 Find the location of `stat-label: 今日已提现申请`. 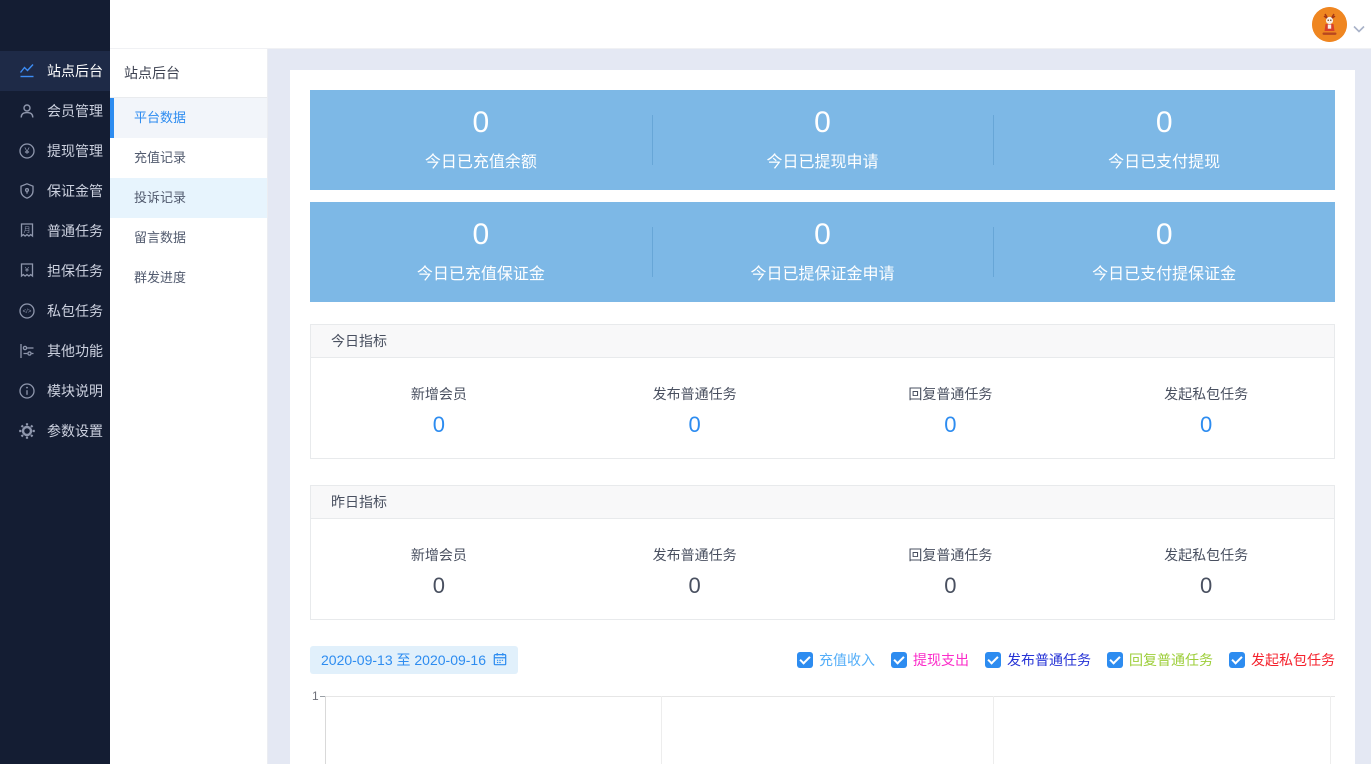

stat-label: 今日已提现申请 is located at coordinates (822, 162).